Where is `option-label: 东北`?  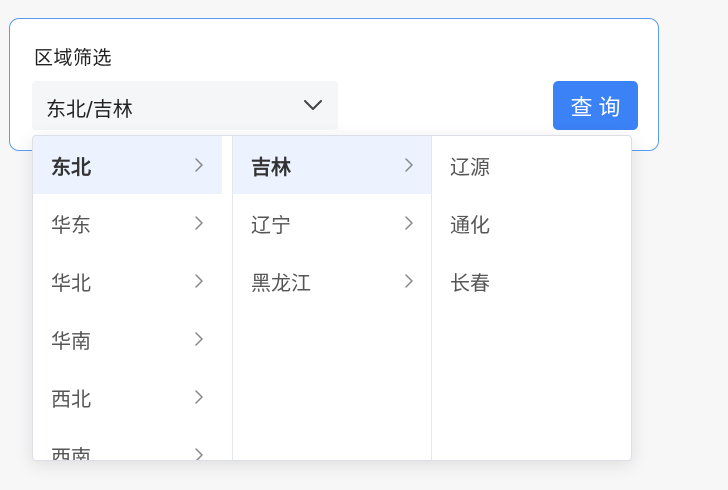
option-label: 东北 is located at coordinates (71, 166).